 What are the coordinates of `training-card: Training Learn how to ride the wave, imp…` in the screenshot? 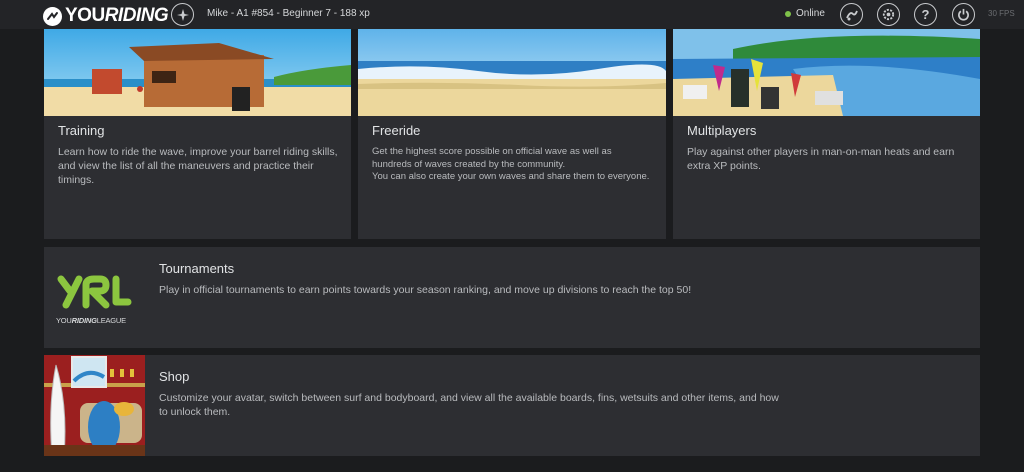 It's located at (197, 134).